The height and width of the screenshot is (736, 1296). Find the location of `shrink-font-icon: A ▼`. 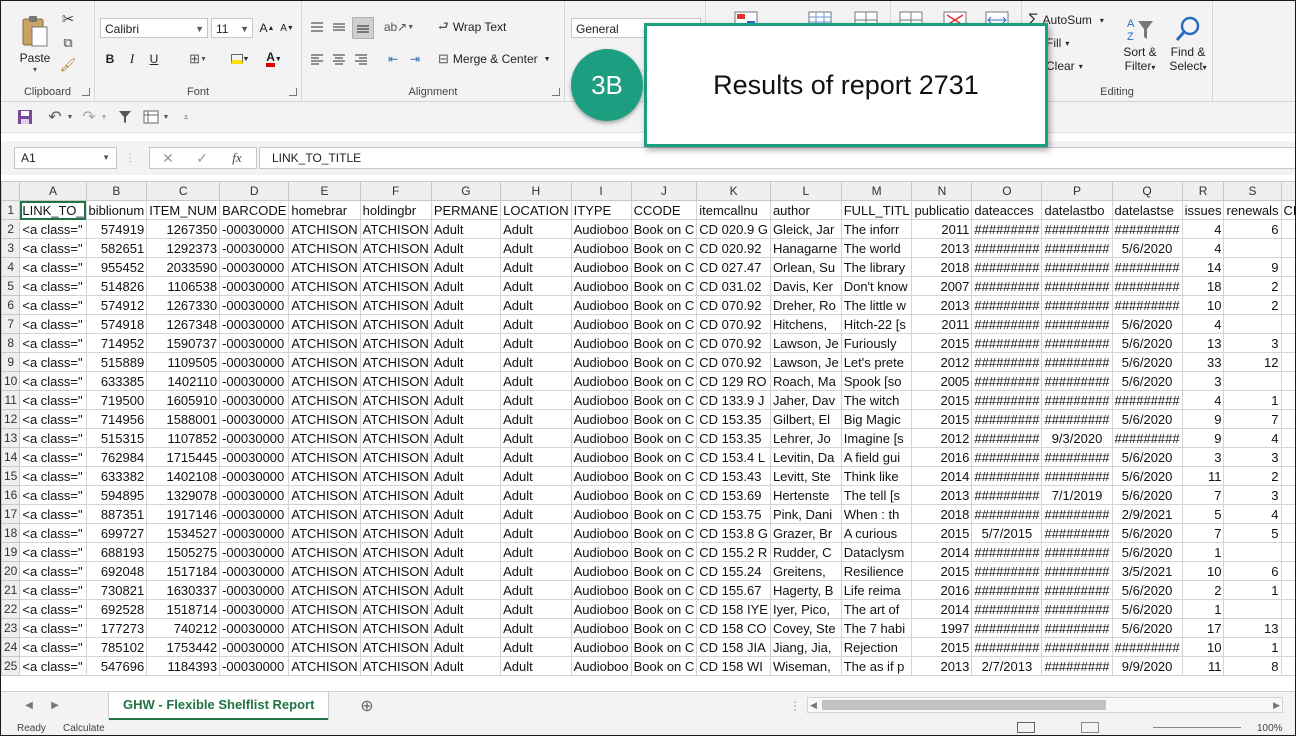

shrink-font-icon: A ▼ is located at coordinates (287, 28).